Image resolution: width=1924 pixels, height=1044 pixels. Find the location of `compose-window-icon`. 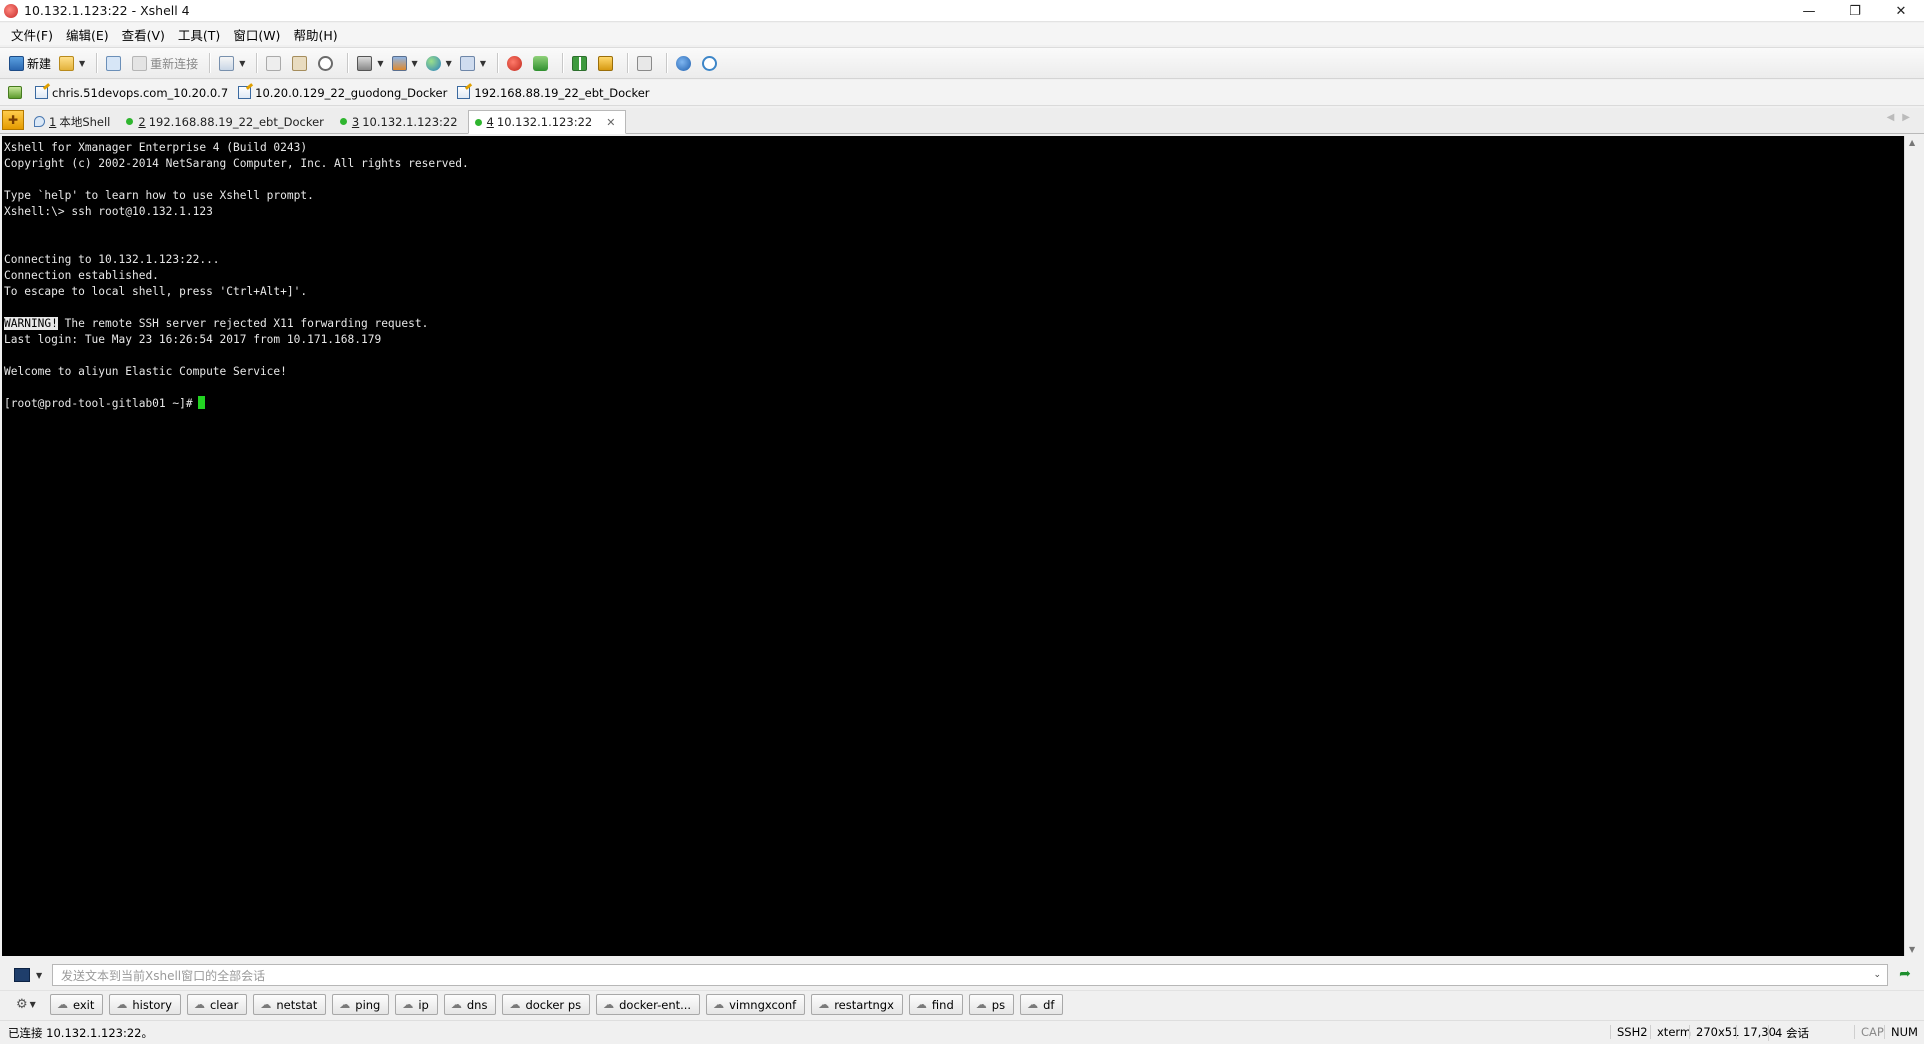

compose-window-icon is located at coordinates (22, 975).